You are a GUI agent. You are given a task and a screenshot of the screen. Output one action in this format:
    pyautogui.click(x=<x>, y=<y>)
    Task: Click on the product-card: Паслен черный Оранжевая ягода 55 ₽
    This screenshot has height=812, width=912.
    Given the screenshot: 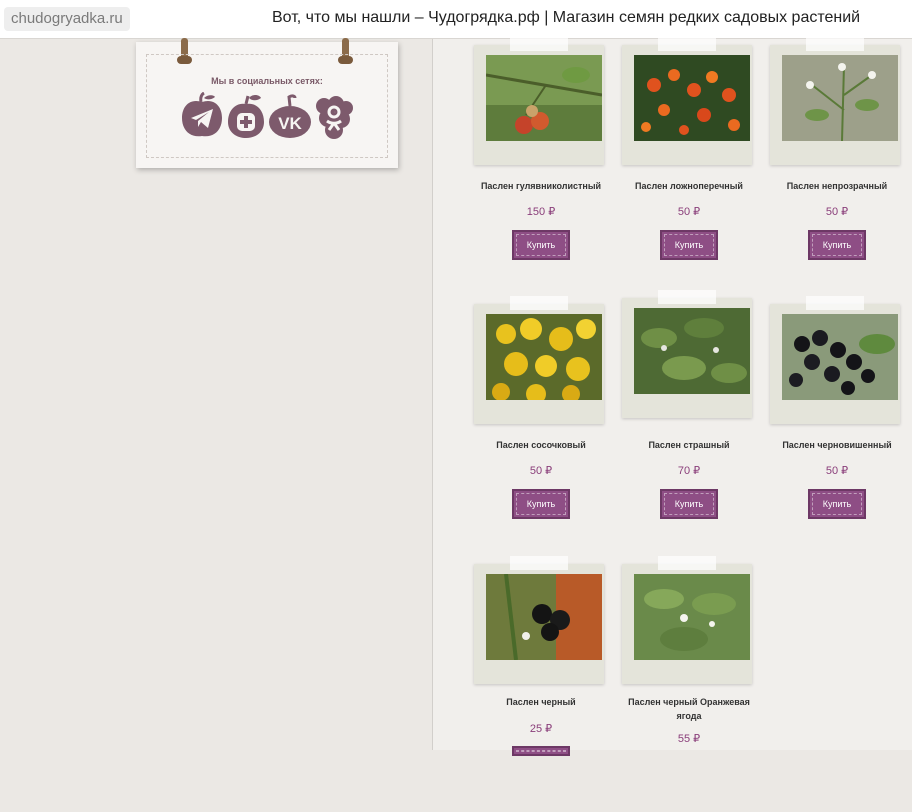 What is the action you would take?
    pyautogui.click(x=696, y=684)
    